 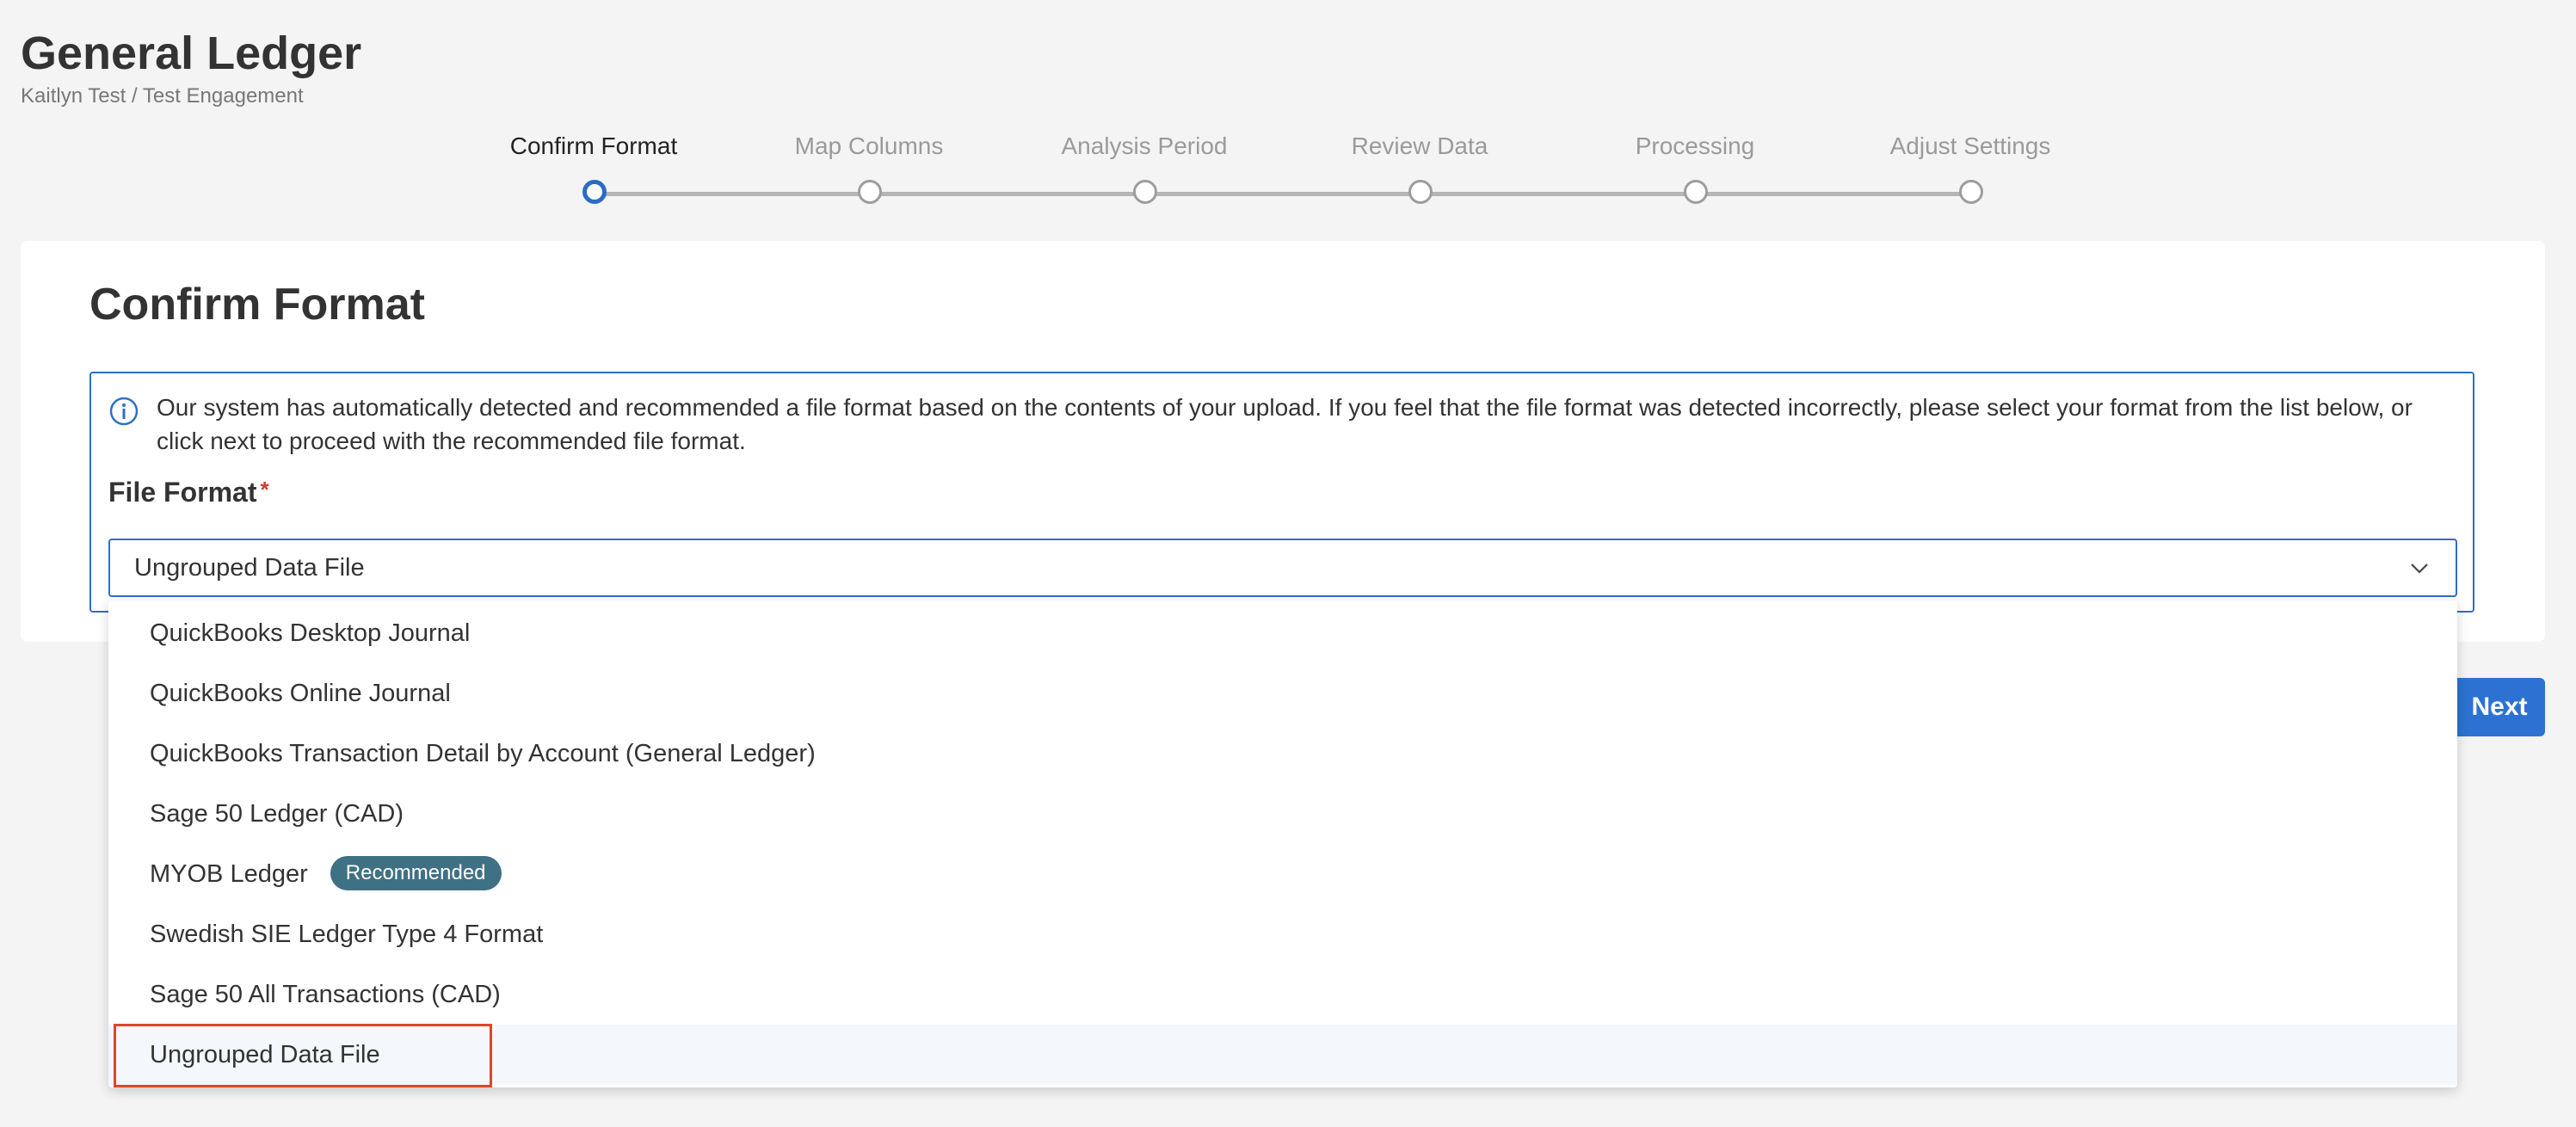 I want to click on dropdown-option: QuickBooks Online Journal, so click(x=1282, y=693).